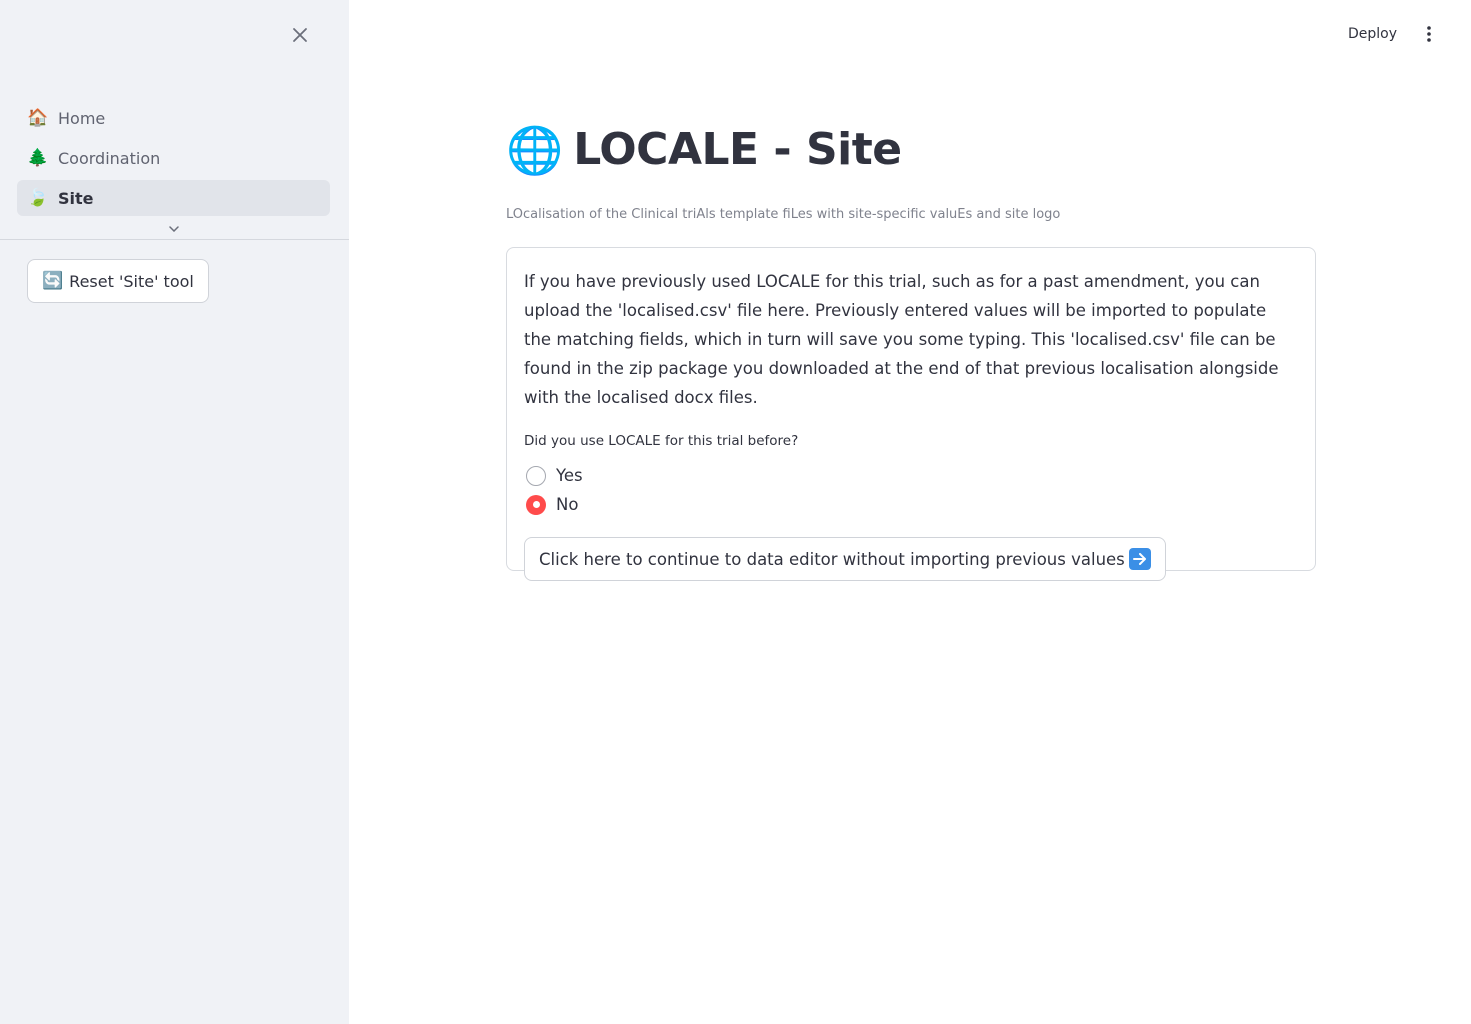  I want to click on reset-button-label: Reset 'Site' tool, so click(131, 281).